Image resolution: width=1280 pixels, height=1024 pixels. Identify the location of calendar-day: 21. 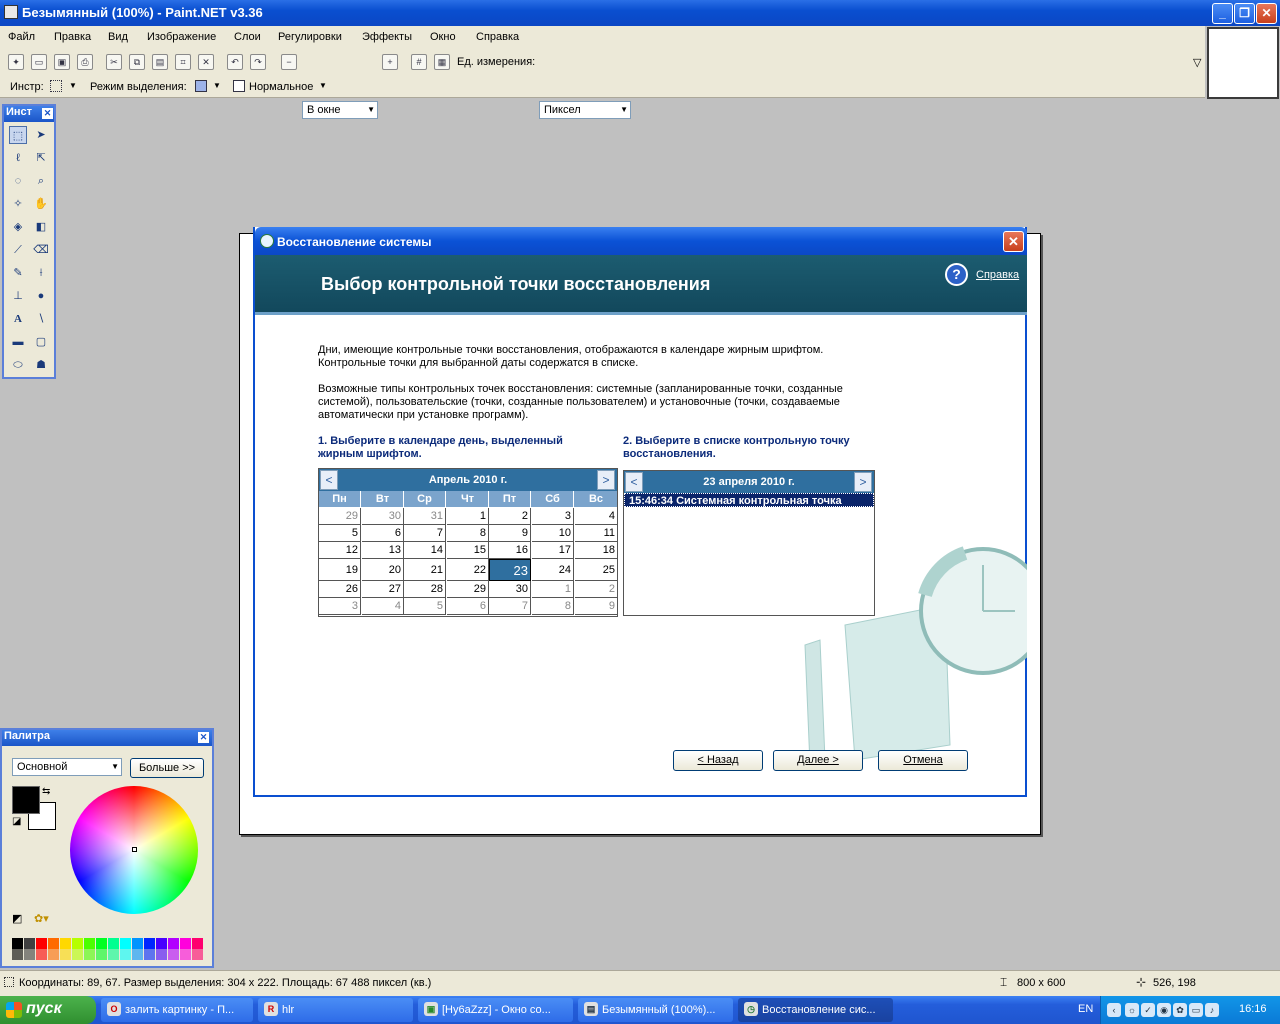
(425, 570).